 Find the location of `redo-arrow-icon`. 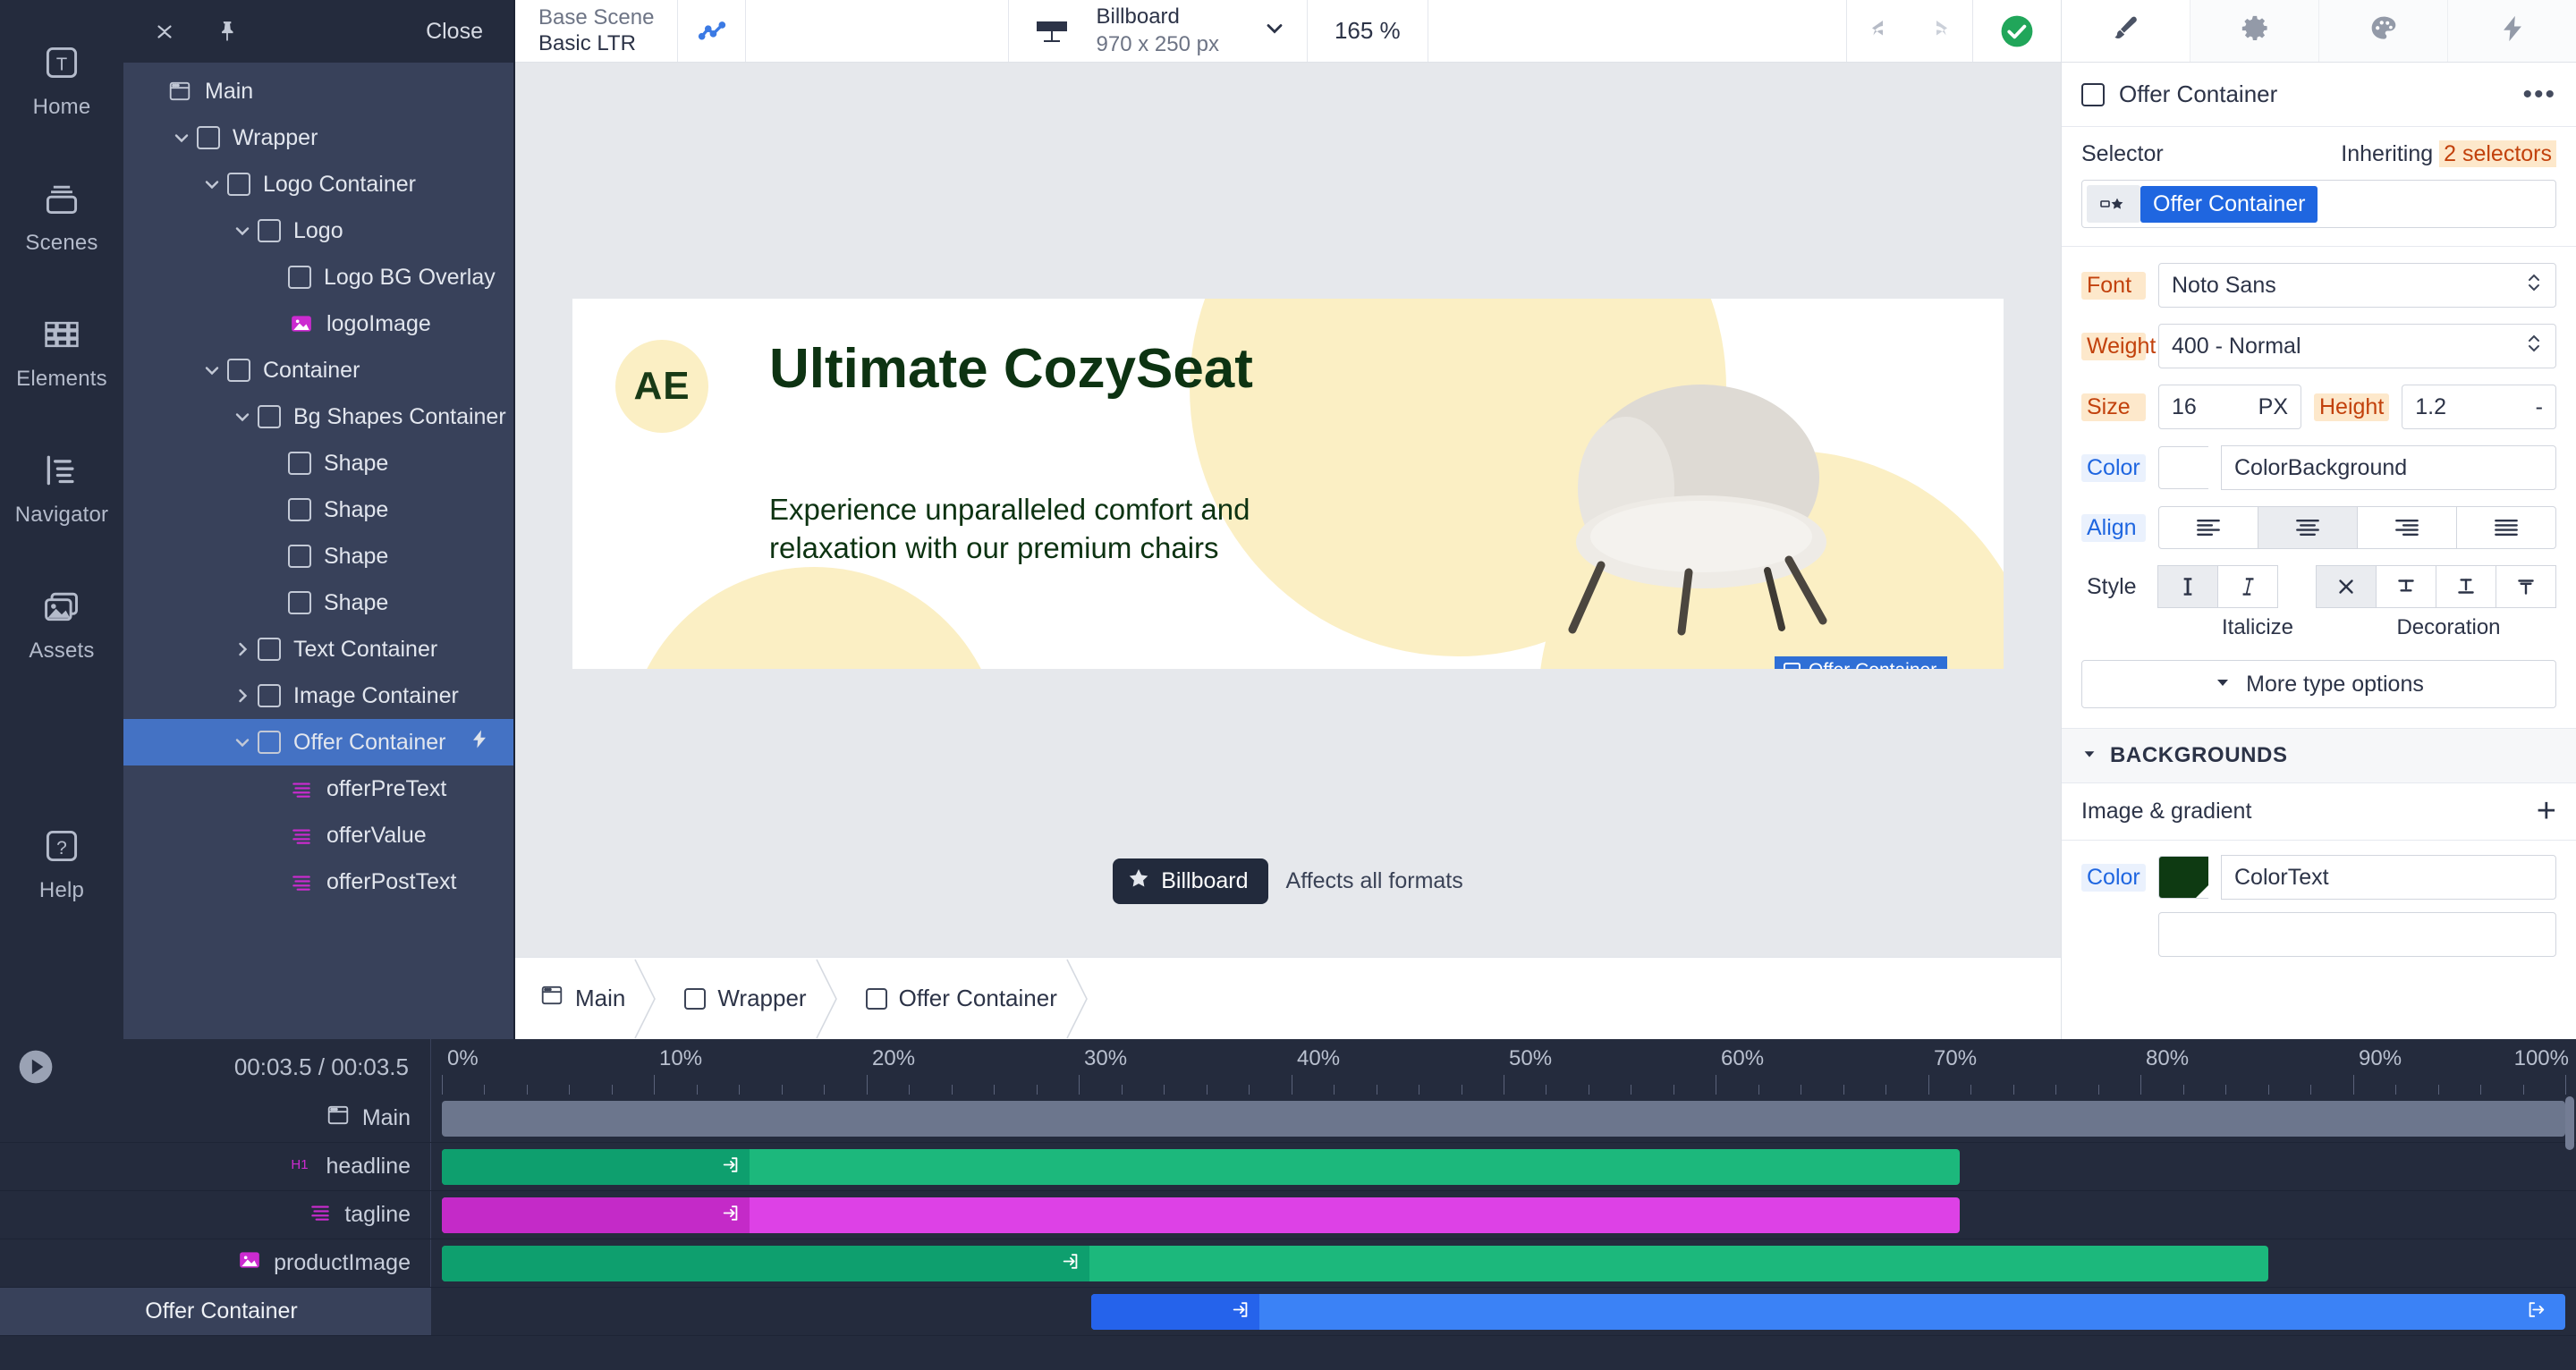

redo-arrow-icon is located at coordinates (1934, 31).